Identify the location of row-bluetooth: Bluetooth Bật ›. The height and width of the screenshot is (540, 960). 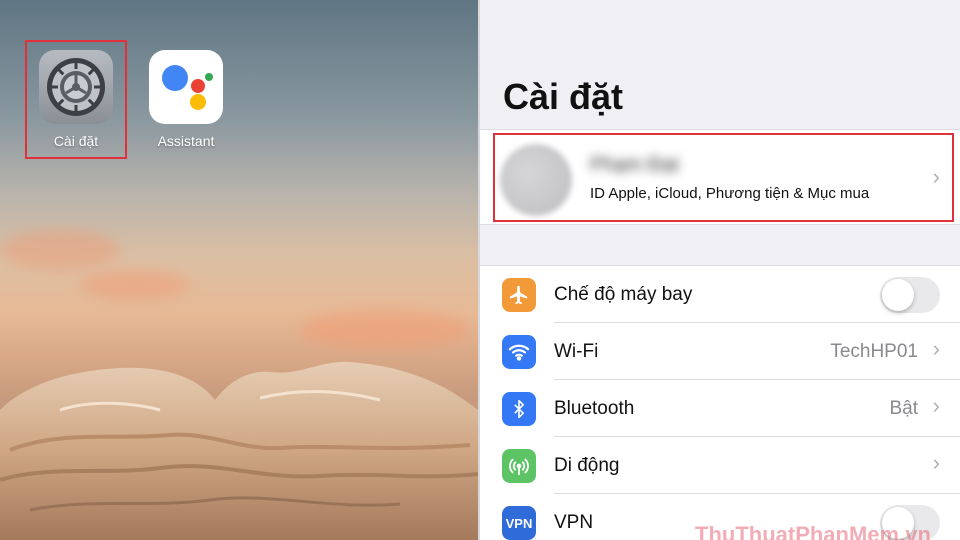
(720, 408).